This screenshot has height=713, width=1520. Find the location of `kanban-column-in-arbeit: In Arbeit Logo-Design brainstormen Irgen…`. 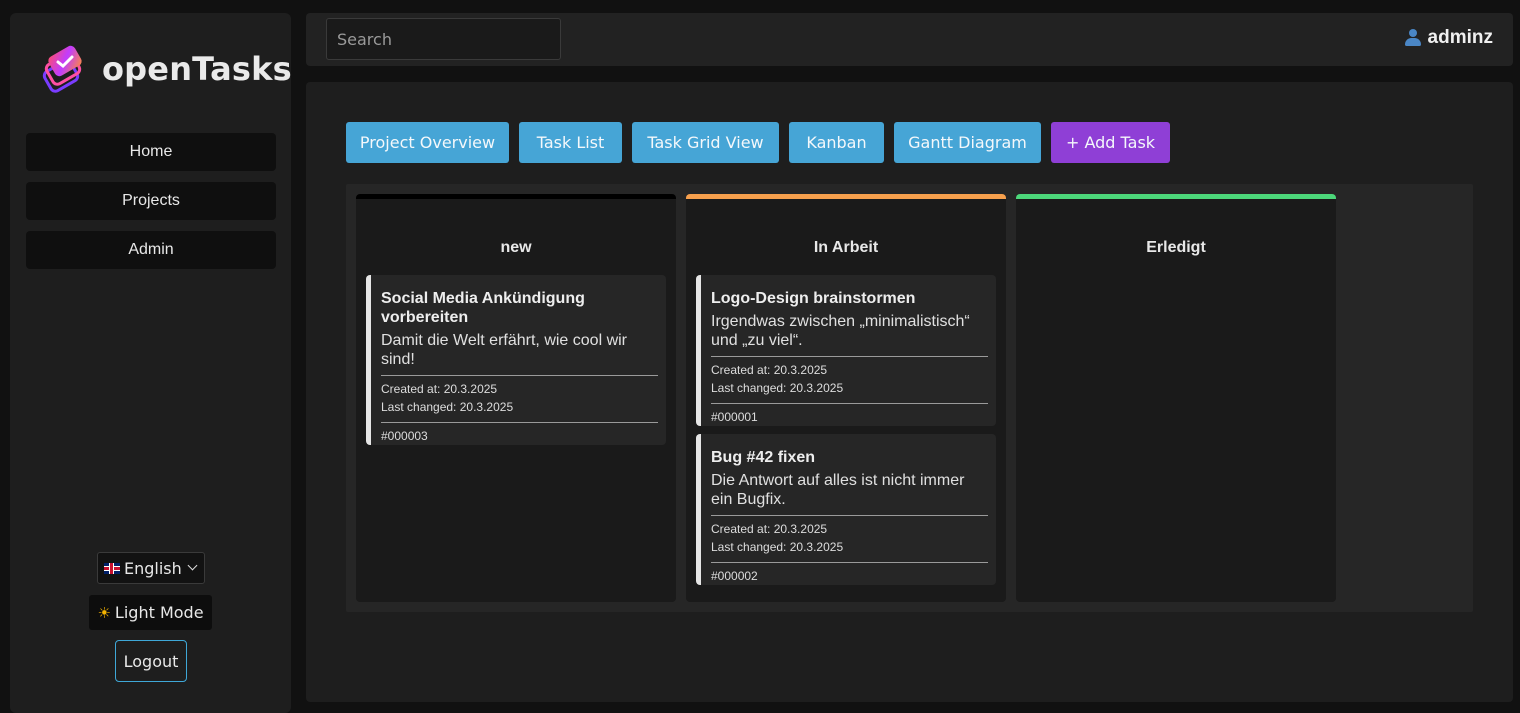

kanban-column-in-arbeit: In Arbeit Logo-Design brainstormen Irgen… is located at coordinates (846, 398).